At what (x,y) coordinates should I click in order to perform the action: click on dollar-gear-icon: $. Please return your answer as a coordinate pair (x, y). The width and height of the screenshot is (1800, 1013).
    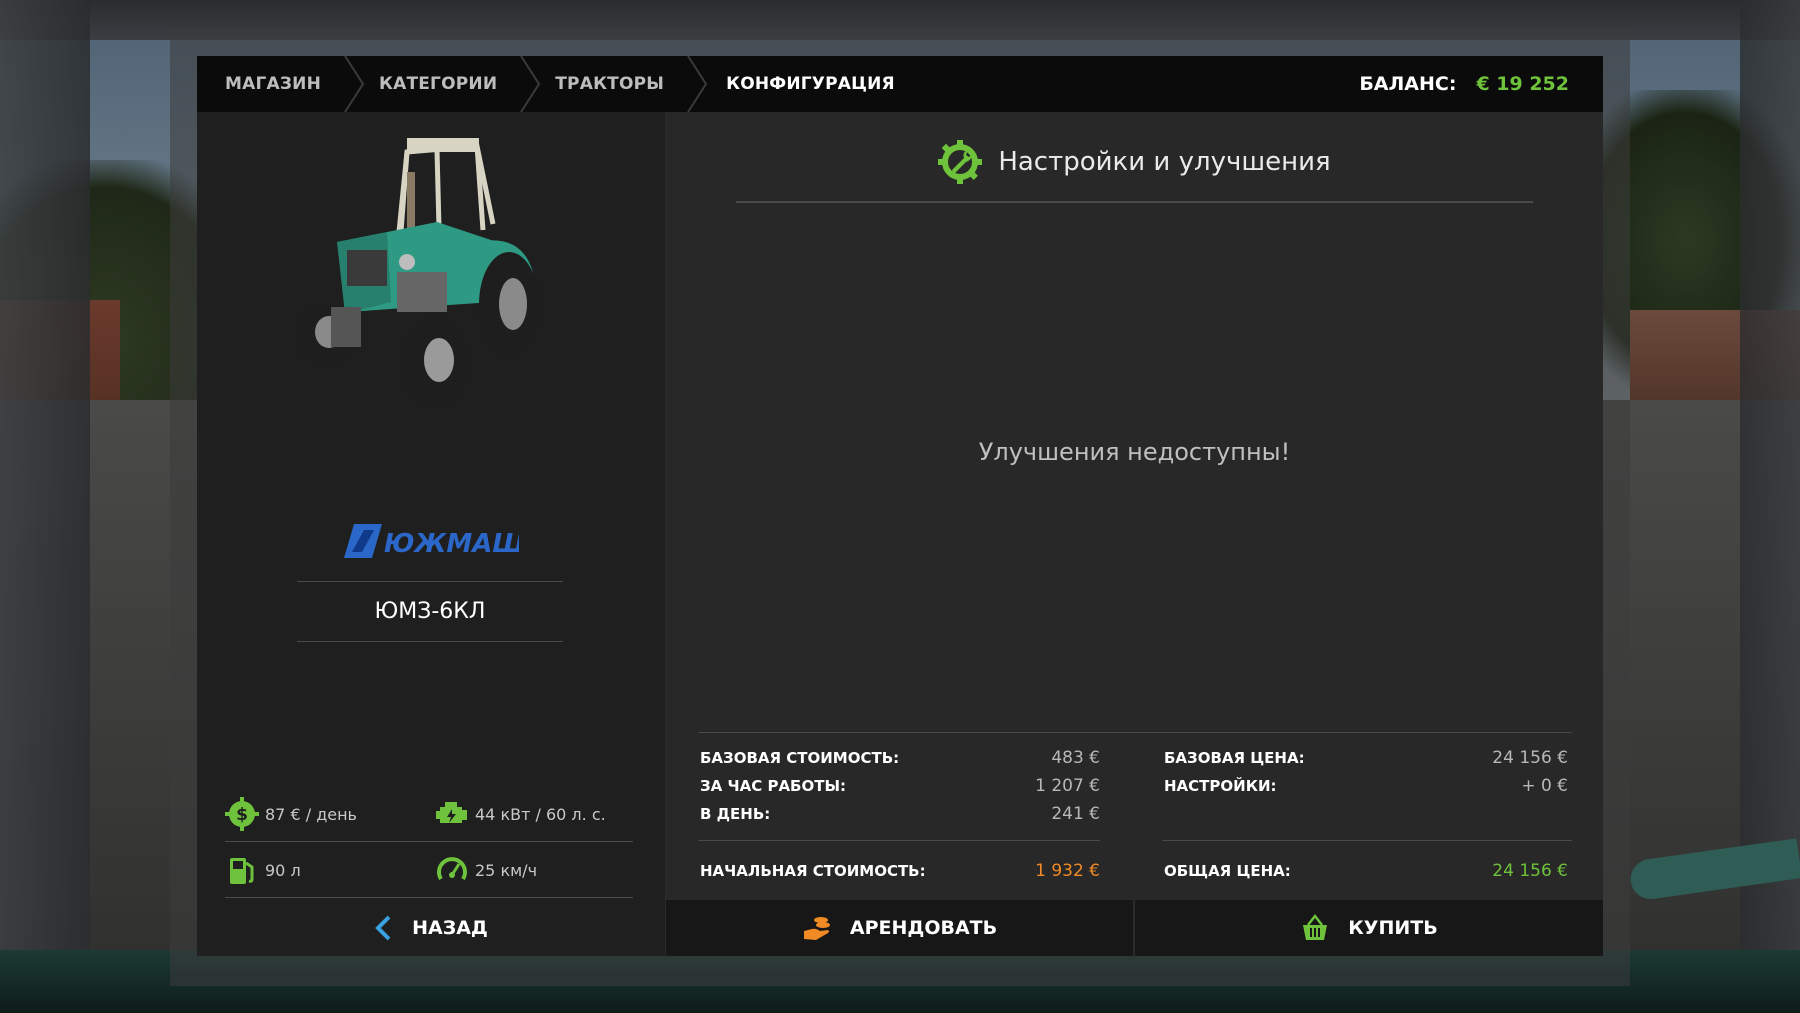
    Looking at the image, I should click on (242, 814).